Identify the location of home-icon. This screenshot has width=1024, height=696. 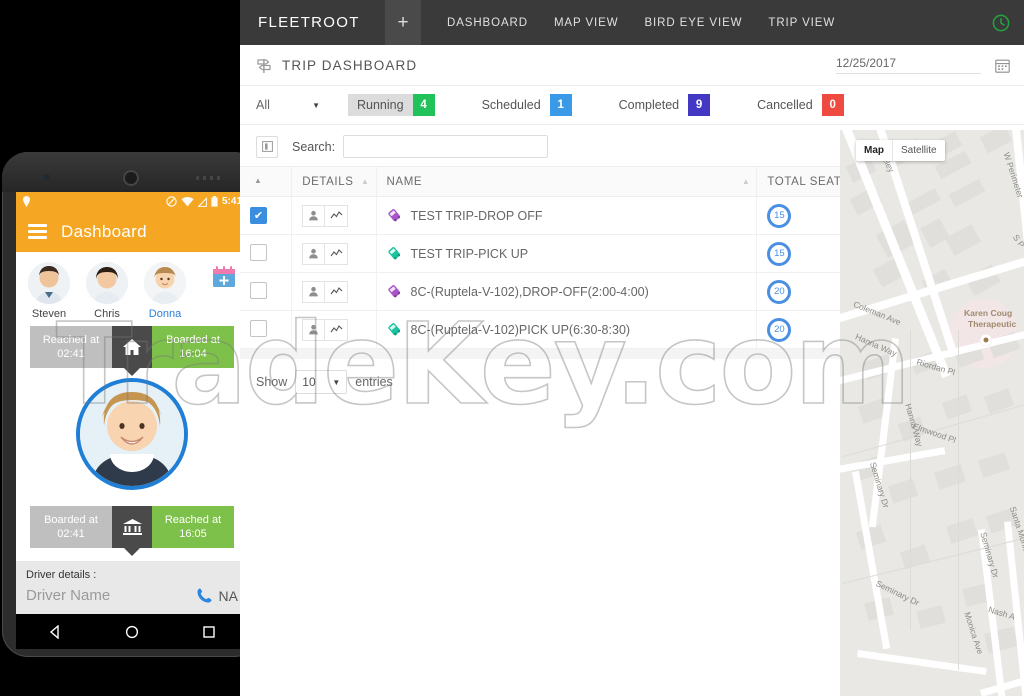
(132, 347).